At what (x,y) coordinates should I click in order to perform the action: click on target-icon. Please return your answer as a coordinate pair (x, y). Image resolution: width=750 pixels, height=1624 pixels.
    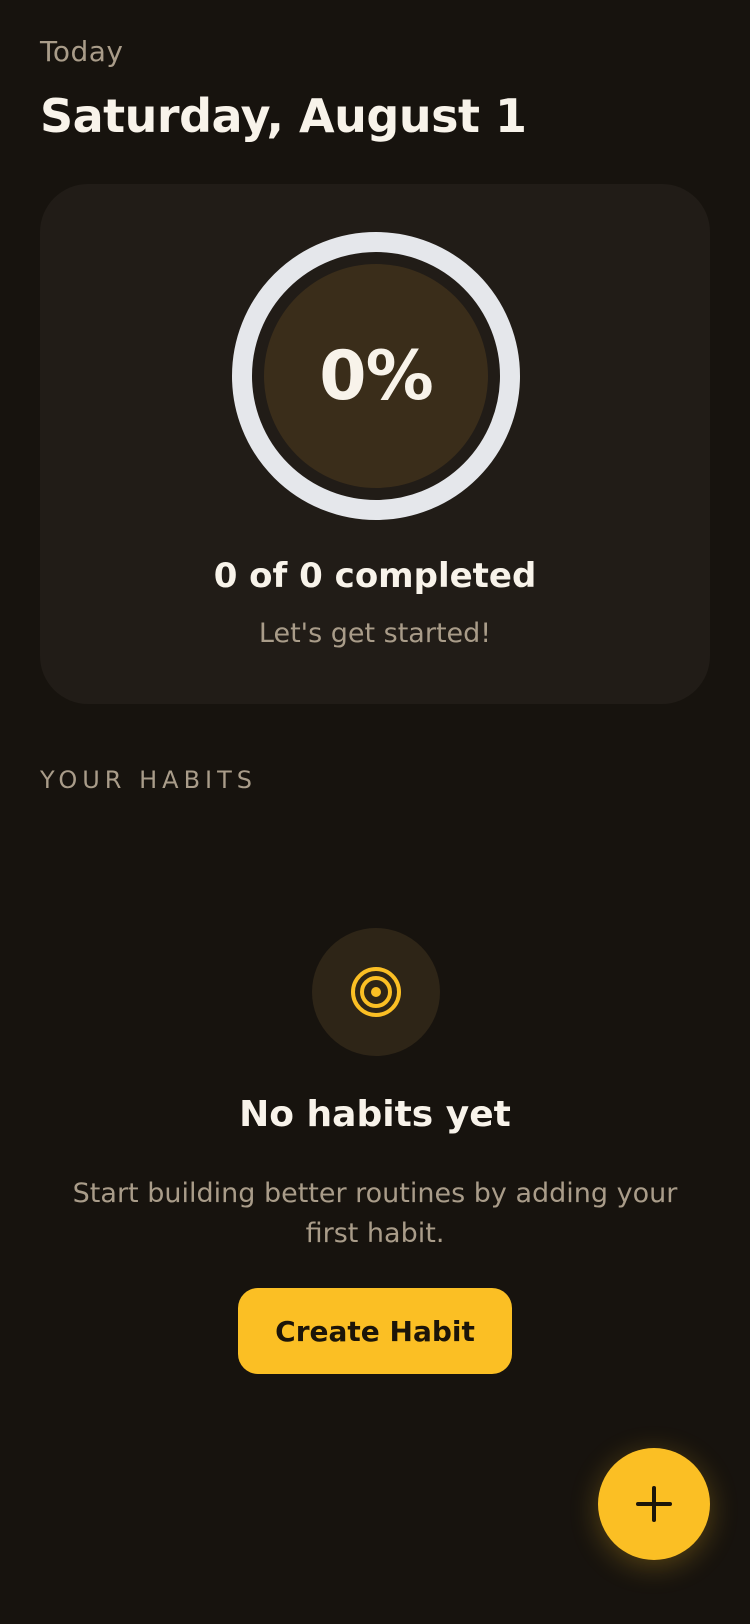
    Looking at the image, I should click on (376, 992).